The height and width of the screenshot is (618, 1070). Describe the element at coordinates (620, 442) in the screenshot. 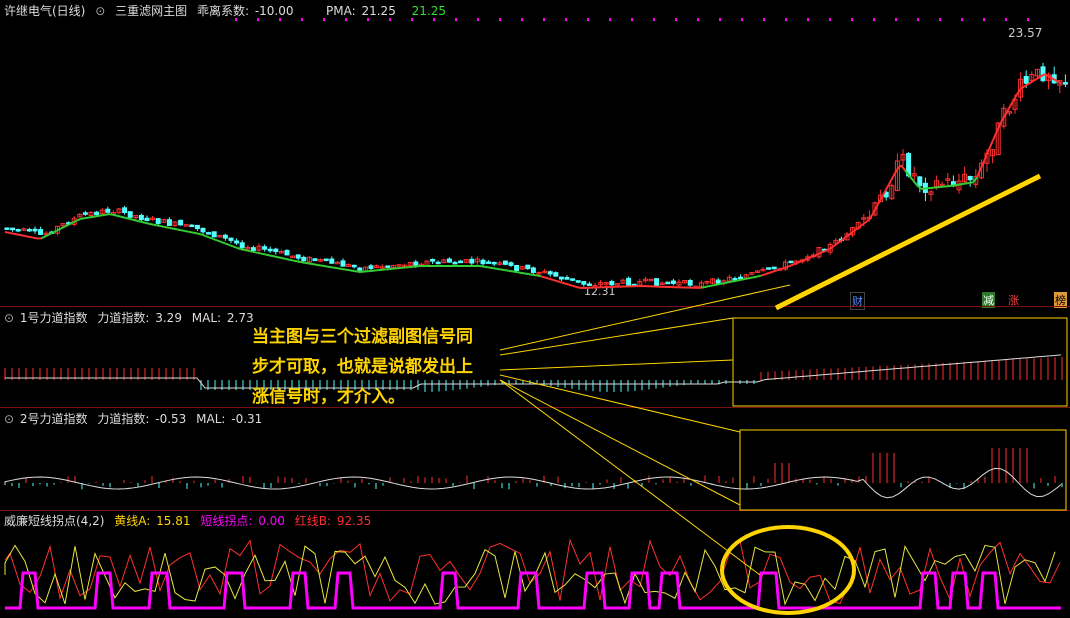

I see `connector-line` at that location.